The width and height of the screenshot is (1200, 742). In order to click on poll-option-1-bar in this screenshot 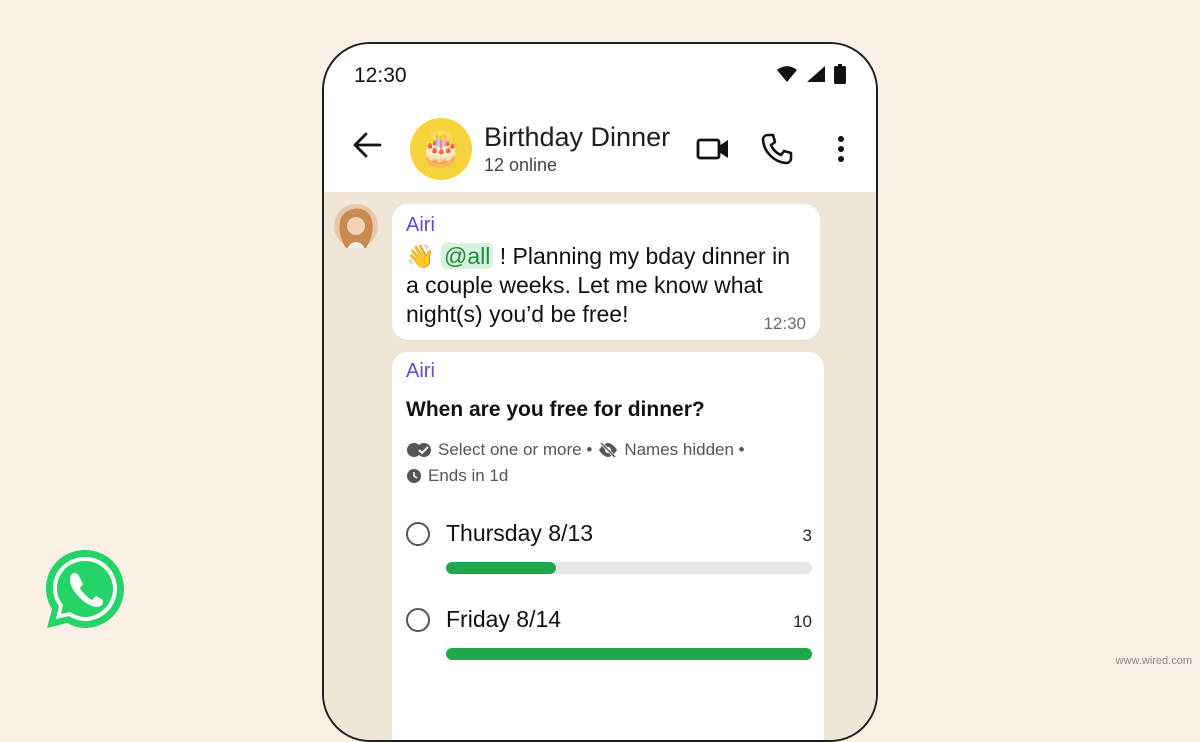, I will do `click(629, 568)`.